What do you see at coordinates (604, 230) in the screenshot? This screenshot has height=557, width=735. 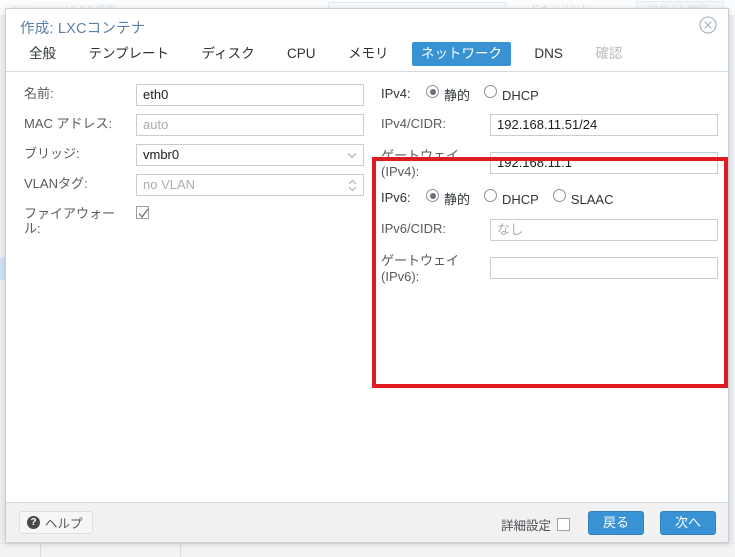 I see `ipv6-cidr-input: なし` at bounding box center [604, 230].